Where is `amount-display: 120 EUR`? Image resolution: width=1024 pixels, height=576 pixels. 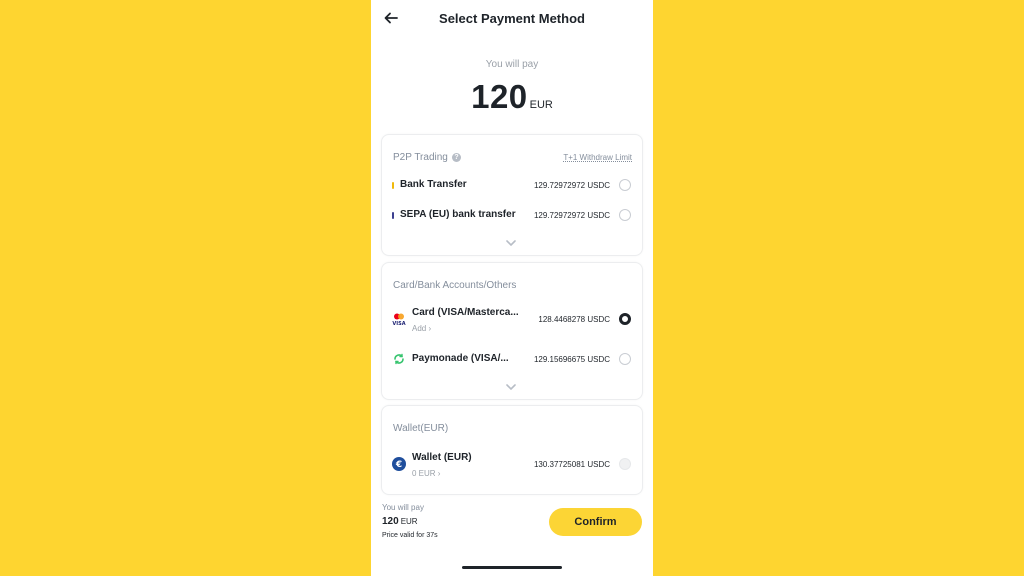 amount-display: 120 EUR is located at coordinates (512, 97).